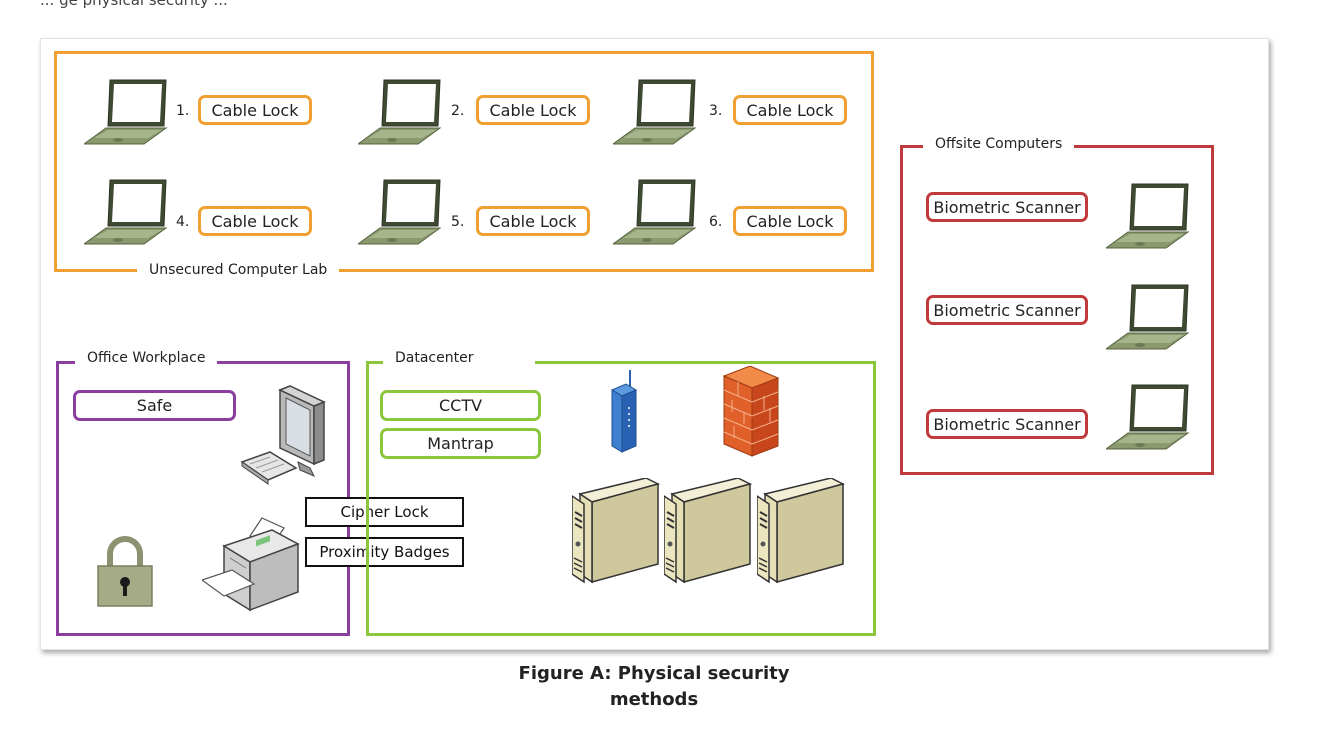 Image resolution: width=1343 pixels, height=733 pixels. Describe the element at coordinates (716, 222) in the screenshot. I see `lab-item-number: 6.` at that location.